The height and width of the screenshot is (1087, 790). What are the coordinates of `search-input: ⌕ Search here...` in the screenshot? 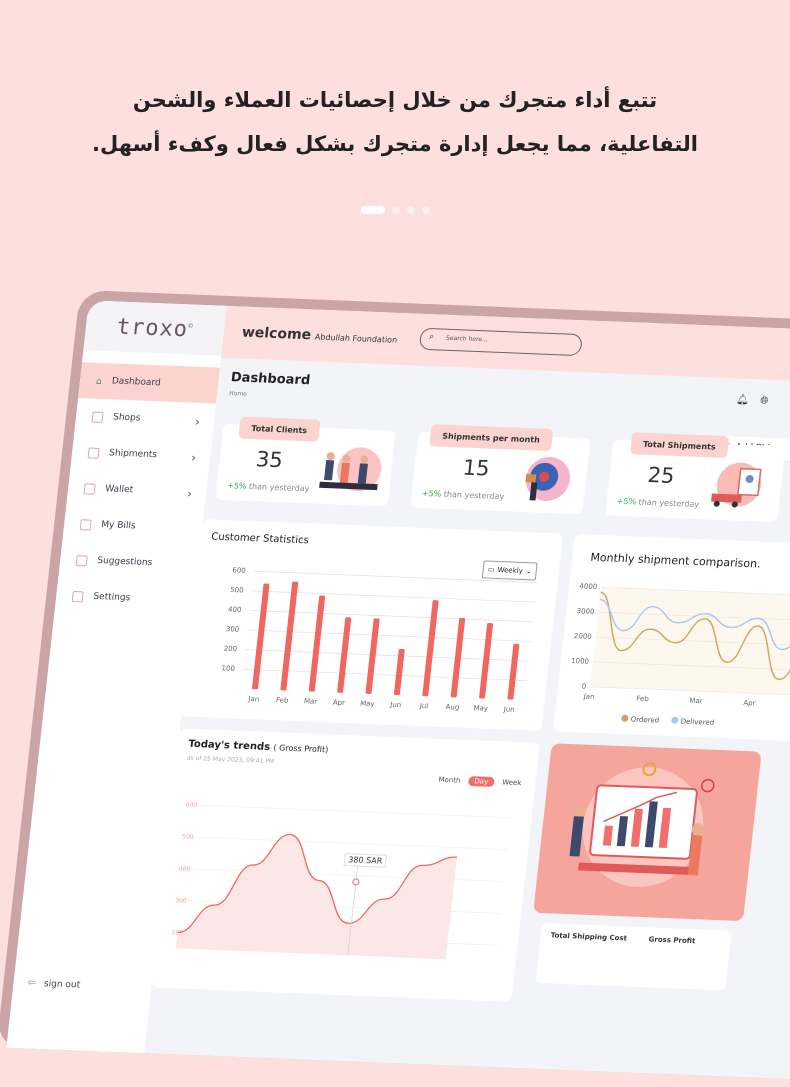 It's located at (500, 342).